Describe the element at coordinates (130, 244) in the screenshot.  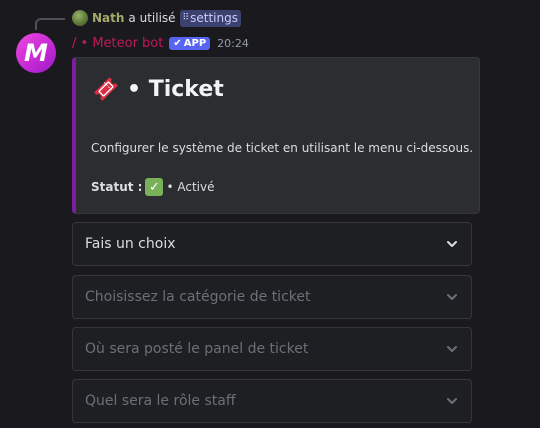
I see `select-placeholder: Fais un choix` at that location.